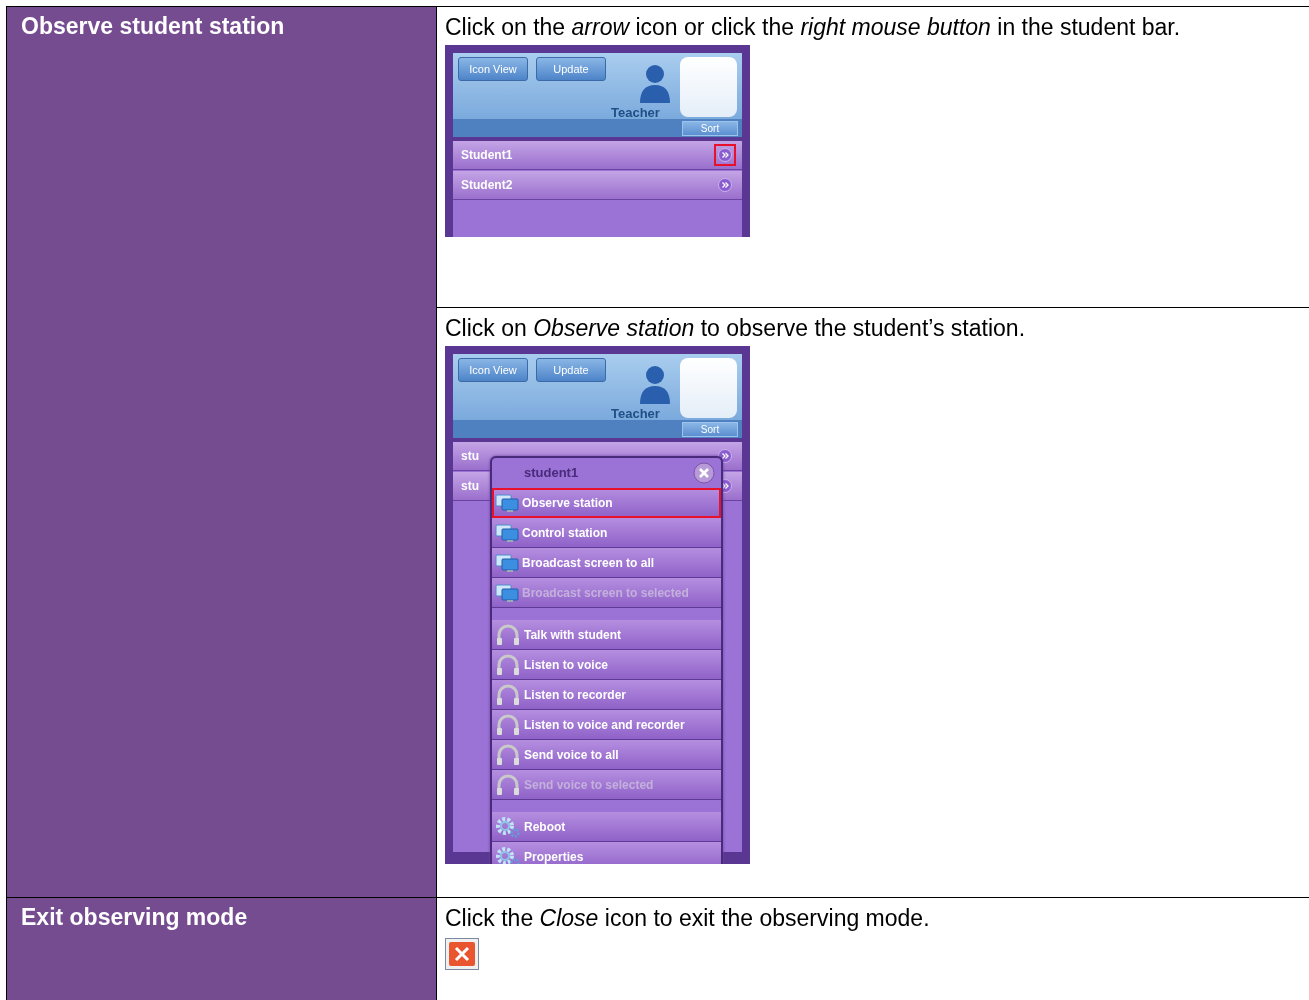 The width and height of the screenshot is (1309, 1000). Describe the element at coordinates (551, 473) in the screenshot. I see `menu-title: student1` at that location.